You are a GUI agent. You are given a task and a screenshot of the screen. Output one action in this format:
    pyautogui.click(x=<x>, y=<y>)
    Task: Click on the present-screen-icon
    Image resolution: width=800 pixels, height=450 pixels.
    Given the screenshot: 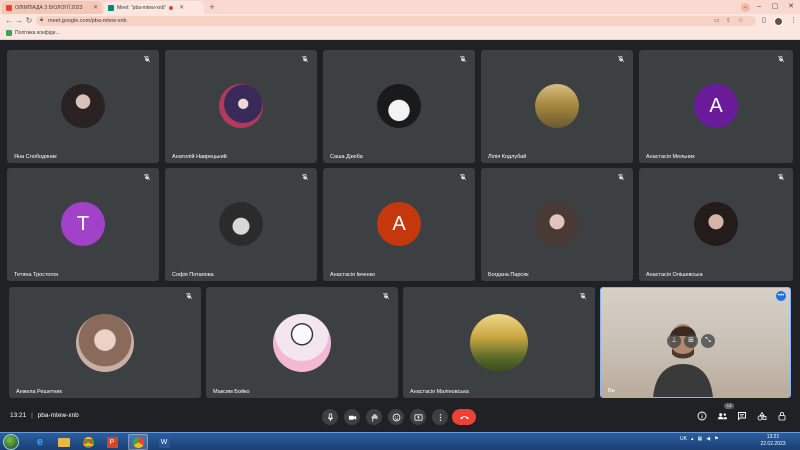 What is the action you would take?
    pyautogui.click(x=418, y=417)
    